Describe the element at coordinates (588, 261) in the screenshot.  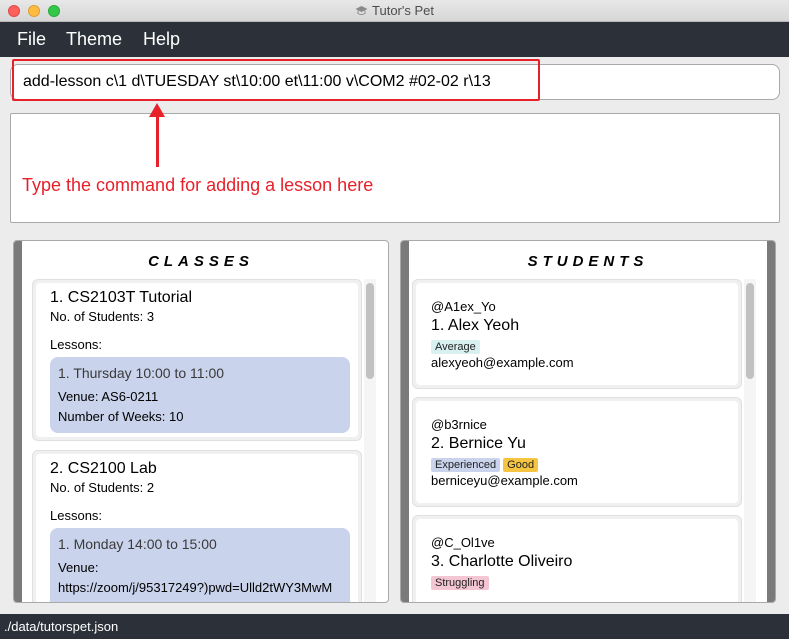
I see `students-heading: STUDENTS` at that location.